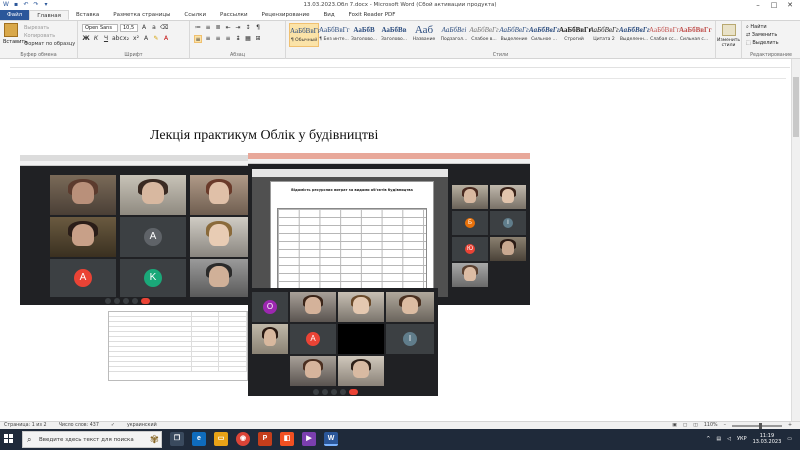 The image size is (800, 450). I want to click on replace-button: ⇄ Заменить, so click(762, 35).